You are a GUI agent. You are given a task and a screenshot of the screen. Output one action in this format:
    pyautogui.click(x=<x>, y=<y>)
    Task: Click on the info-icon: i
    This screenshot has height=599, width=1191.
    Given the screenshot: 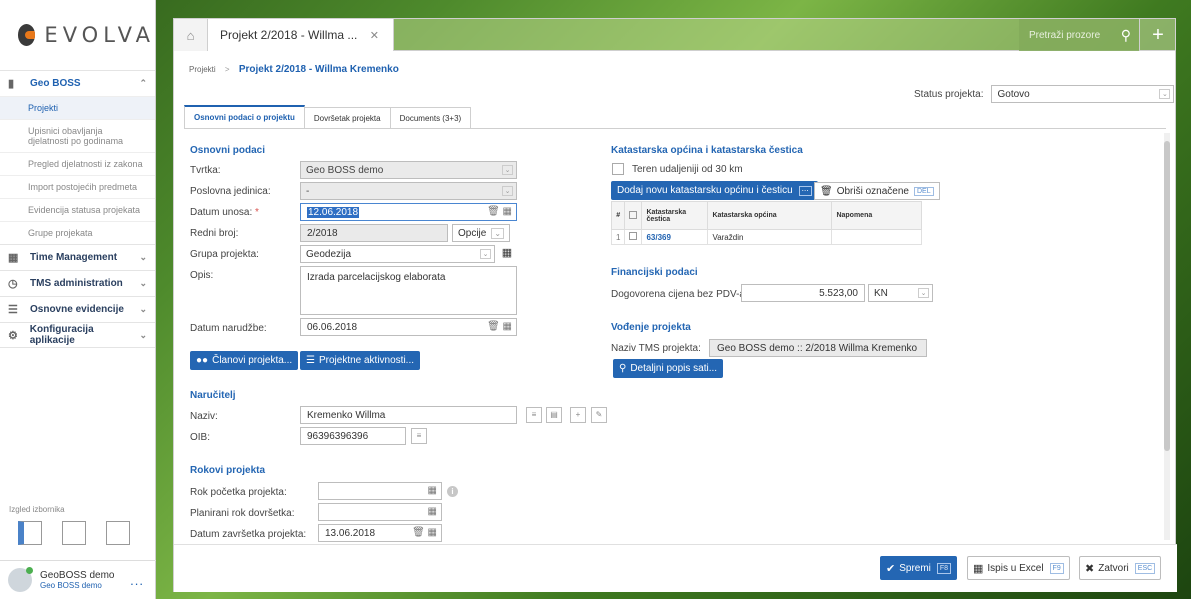 What is the action you would take?
    pyautogui.click(x=452, y=491)
    